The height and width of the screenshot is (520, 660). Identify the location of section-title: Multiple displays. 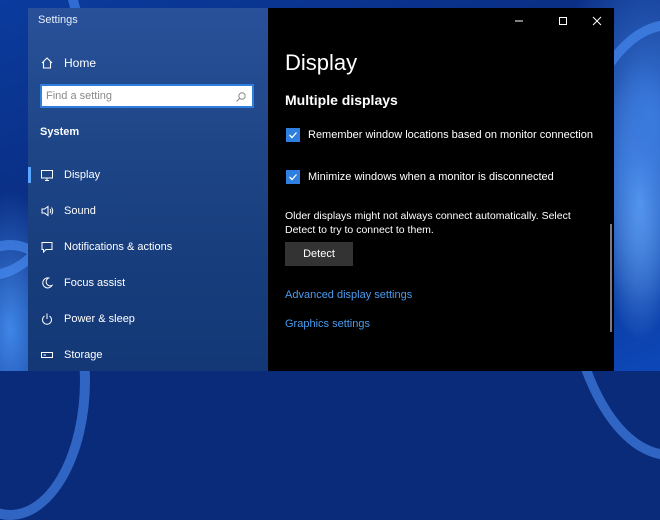
(341, 100).